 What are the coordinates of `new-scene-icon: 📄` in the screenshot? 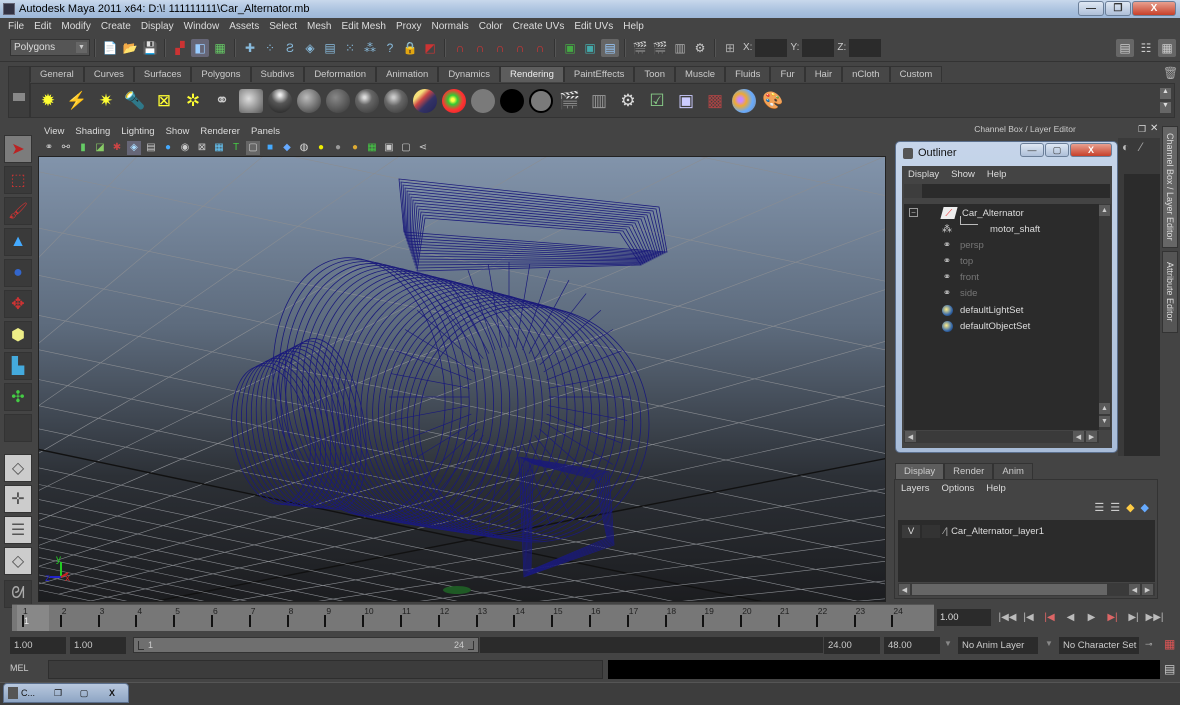 It's located at (110, 48).